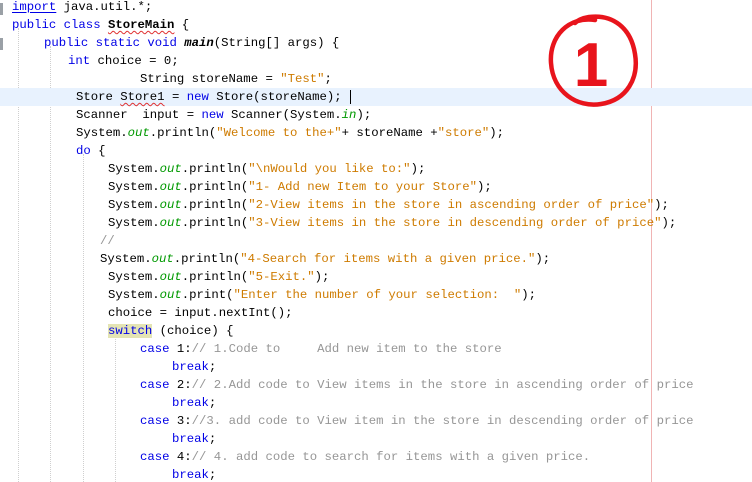  I want to click on code-token: Scanner(System., so click(282, 115).